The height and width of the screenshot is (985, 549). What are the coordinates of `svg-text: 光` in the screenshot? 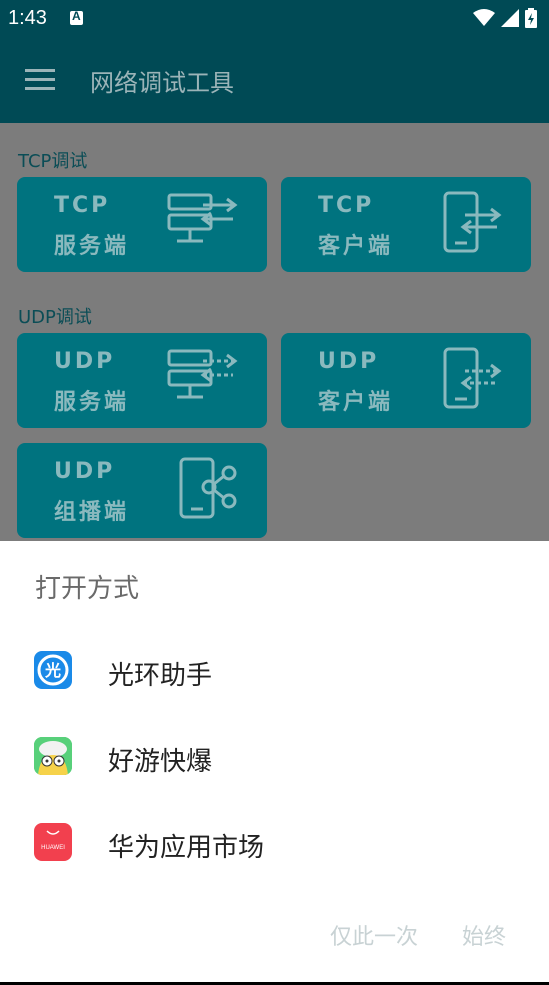 It's located at (52, 670).